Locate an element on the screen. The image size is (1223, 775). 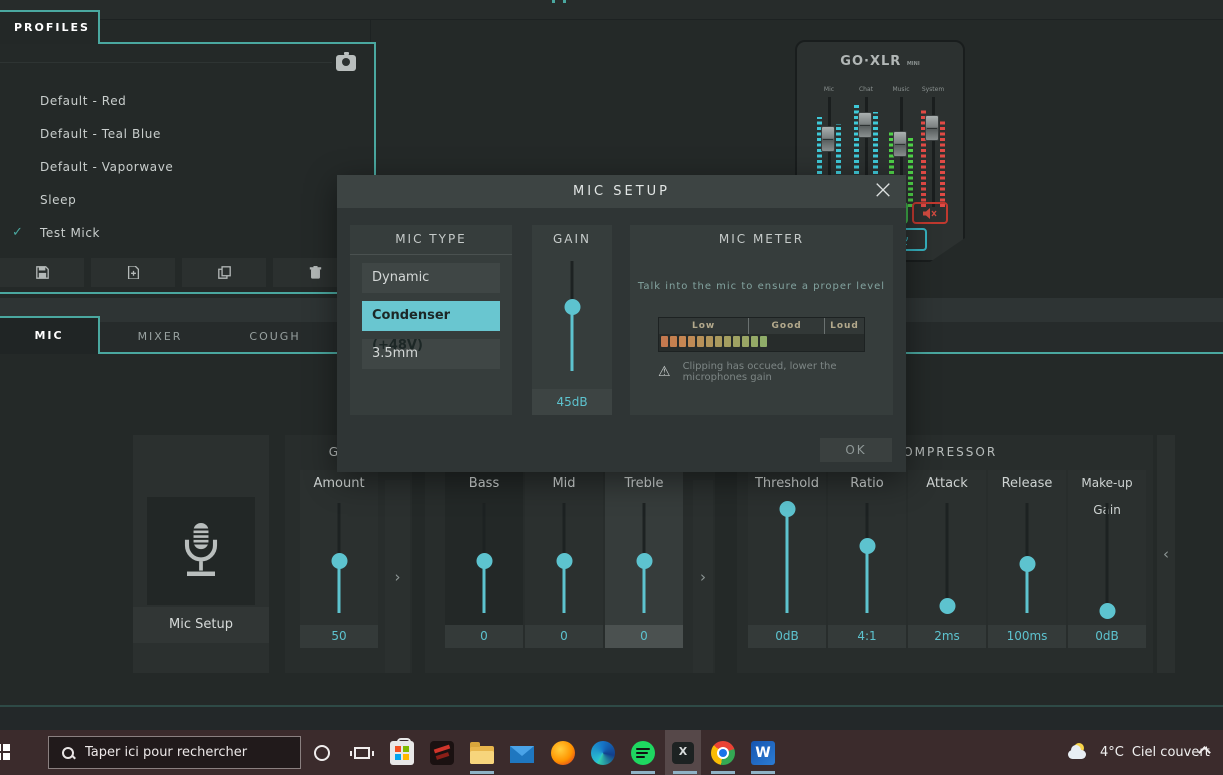
taskbar-search is located at coordinates (174, 752).